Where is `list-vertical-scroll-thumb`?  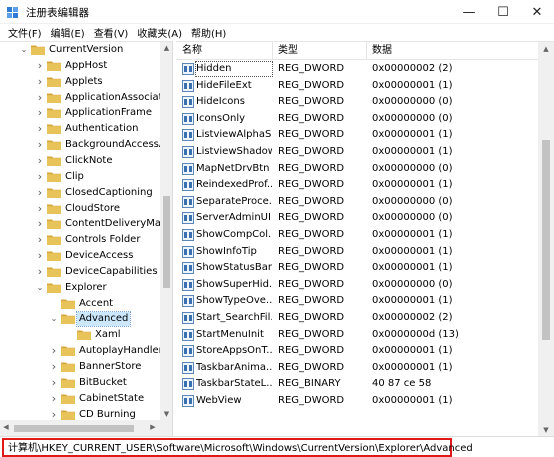
list-vertical-scroll-thumb is located at coordinates (546, 240).